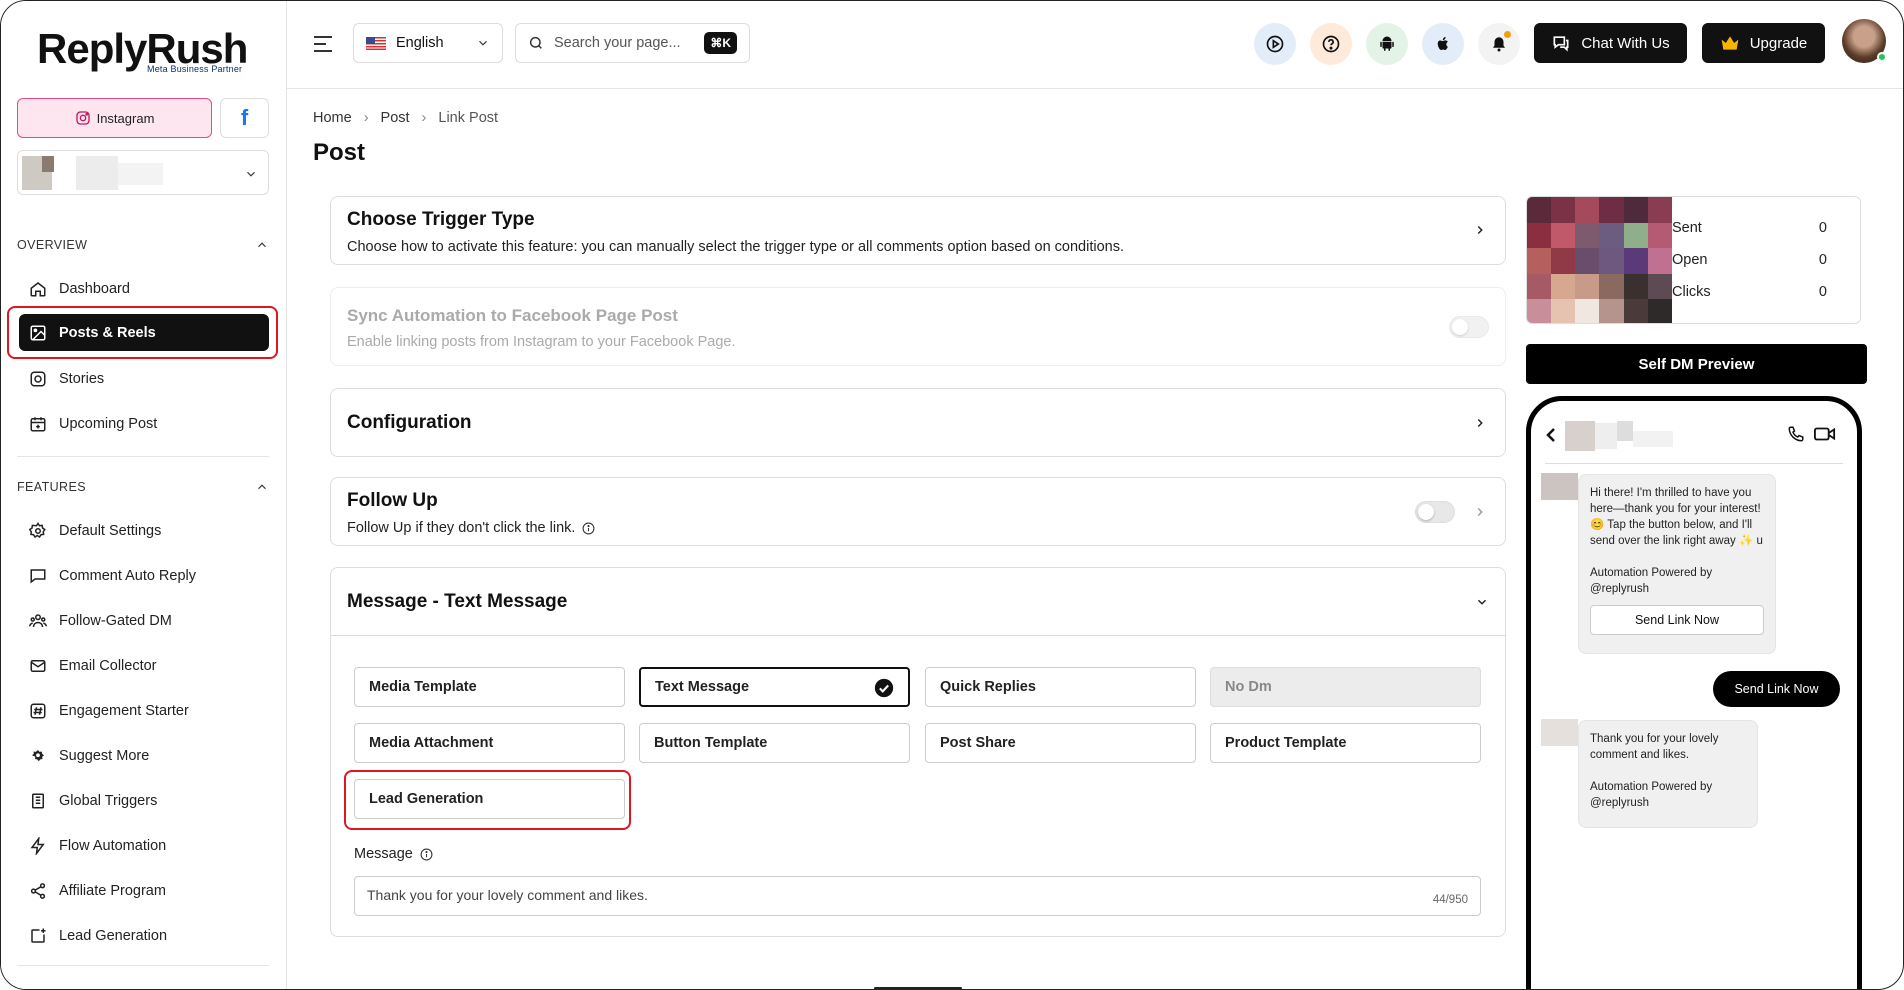 The width and height of the screenshot is (1904, 990). What do you see at coordinates (104, 755) in the screenshot?
I see `sidebar-item-label: Suggest More` at bounding box center [104, 755].